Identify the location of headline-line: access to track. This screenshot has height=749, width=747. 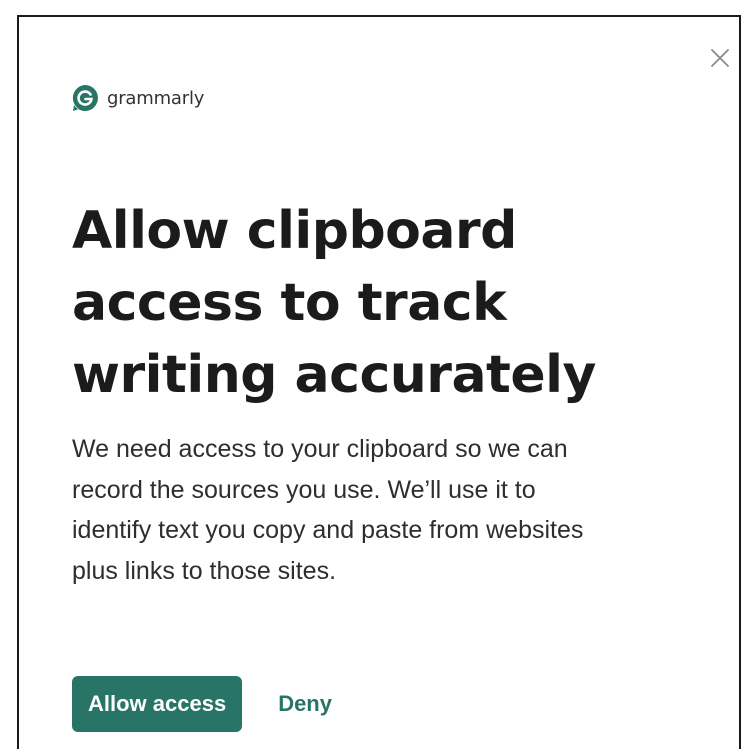
(289, 303).